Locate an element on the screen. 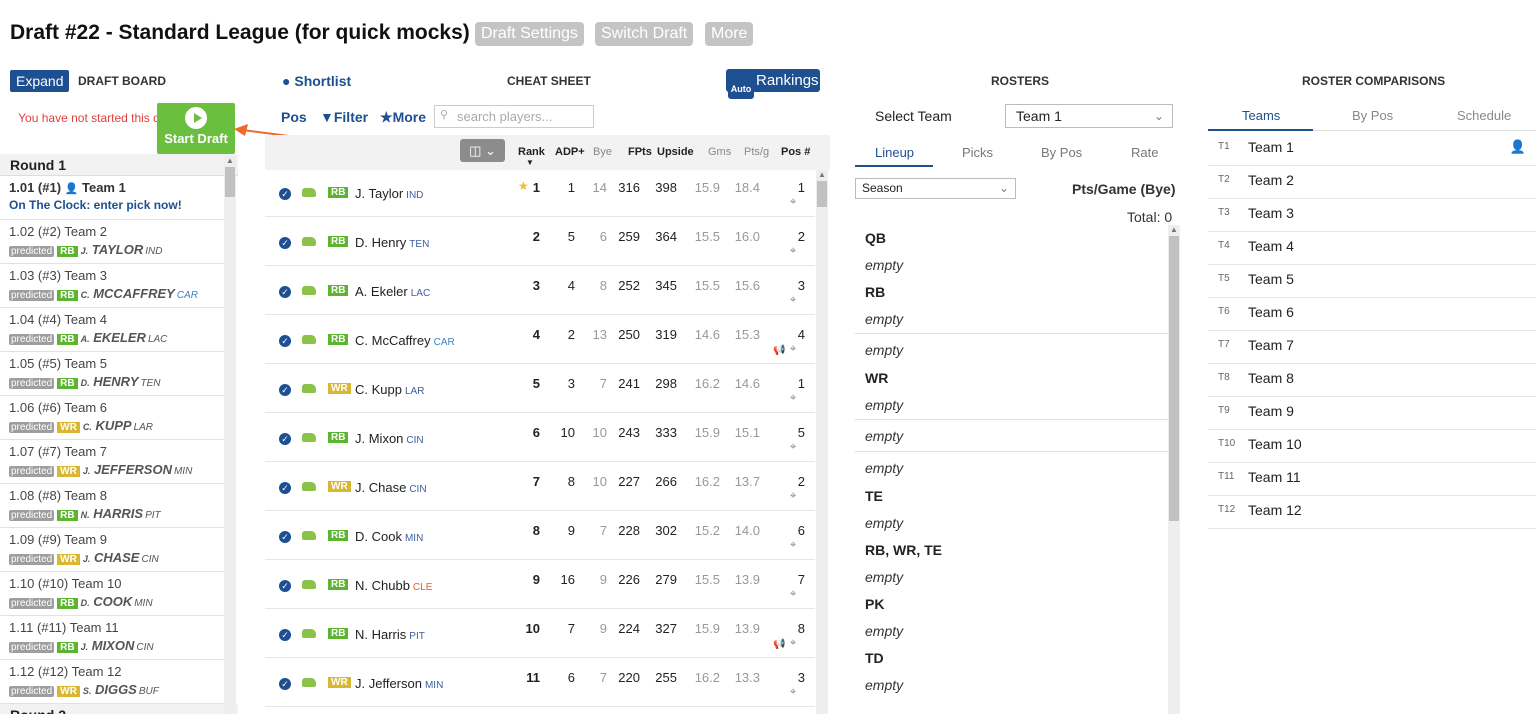  pick-row: 1.11 (#11) Team 11 predicted RB J. MIXON CIN is located at coordinates (112, 638).